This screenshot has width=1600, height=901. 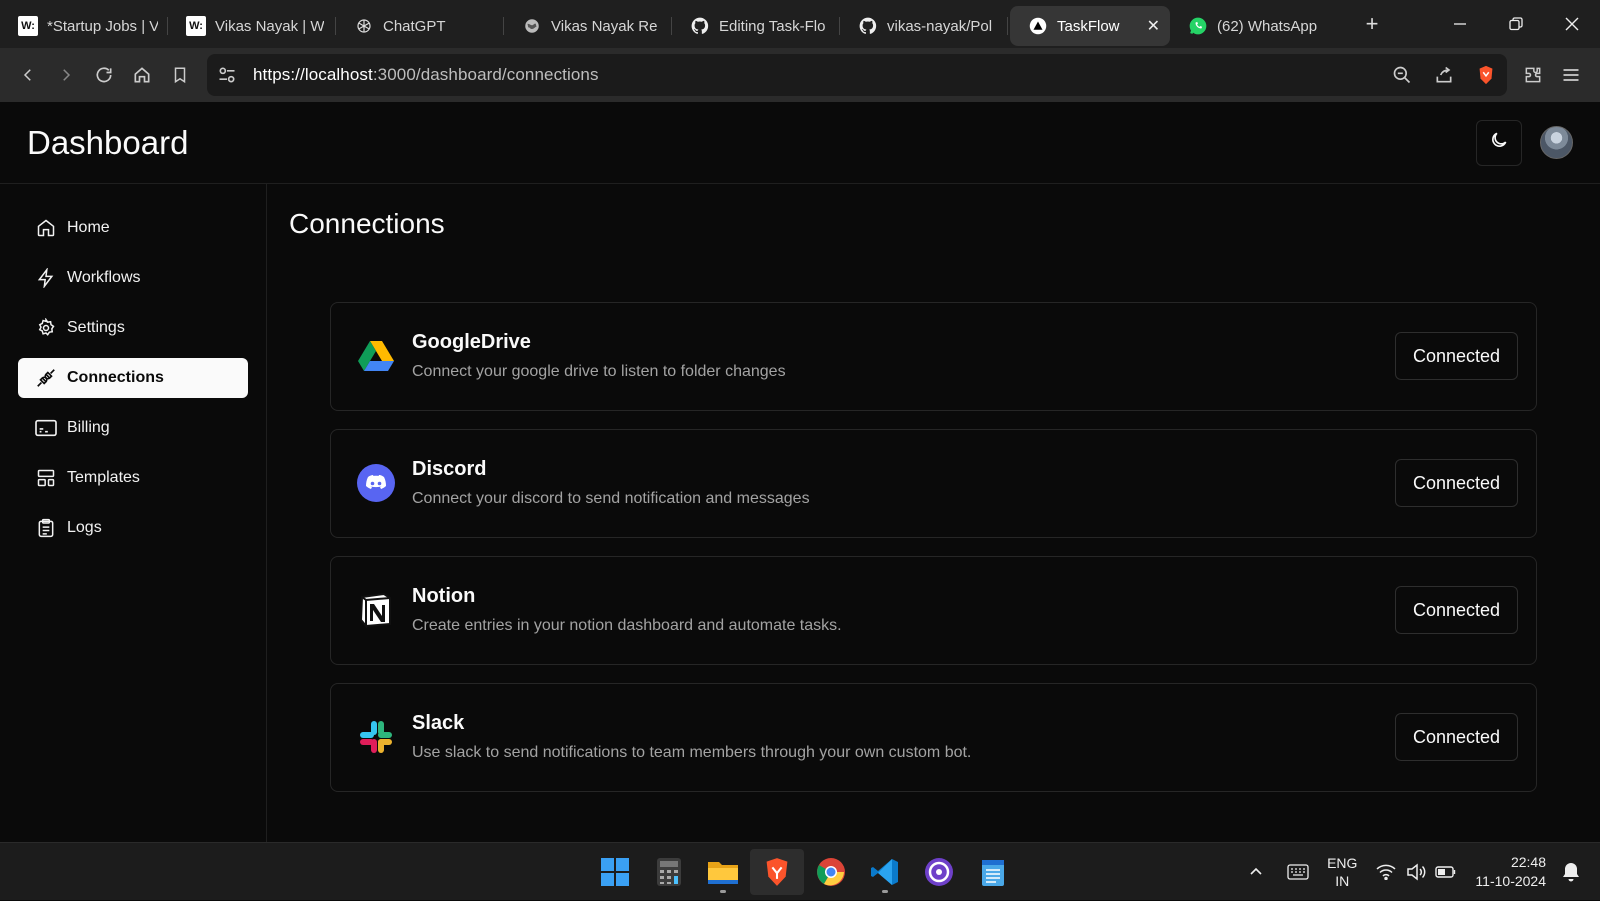 What do you see at coordinates (1516, 24) in the screenshot?
I see `restore-icon` at bounding box center [1516, 24].